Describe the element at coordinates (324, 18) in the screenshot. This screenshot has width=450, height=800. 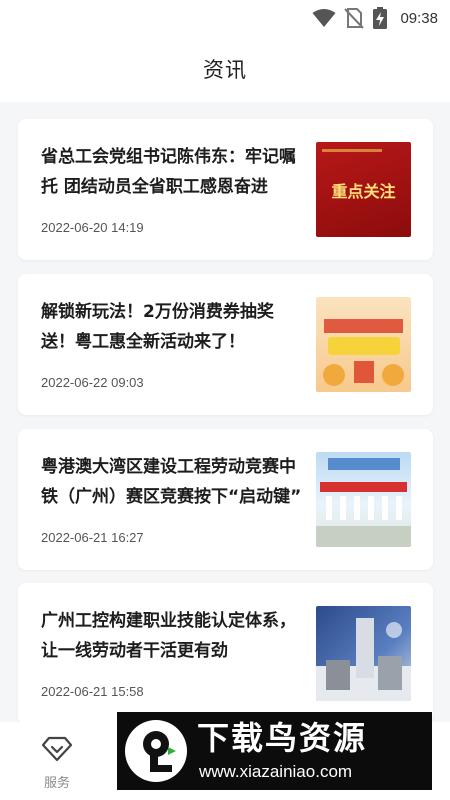
I see `wifi-icon` at that location.